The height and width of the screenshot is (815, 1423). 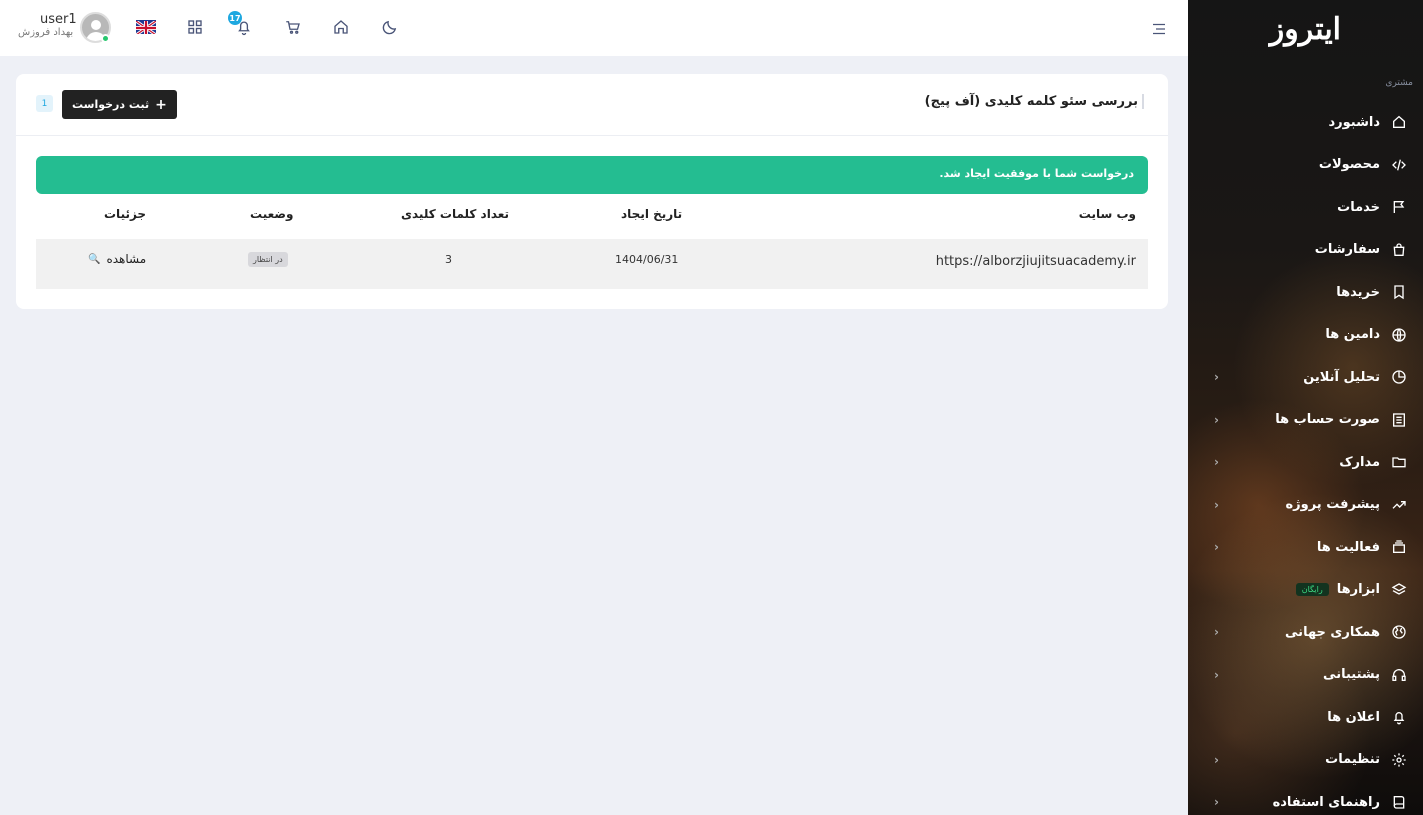 What do you see at coordinates (1305, 122) in the screenshot?
I see `sidebar-item-0: داشبورد` at bounding box center [1305, 122].